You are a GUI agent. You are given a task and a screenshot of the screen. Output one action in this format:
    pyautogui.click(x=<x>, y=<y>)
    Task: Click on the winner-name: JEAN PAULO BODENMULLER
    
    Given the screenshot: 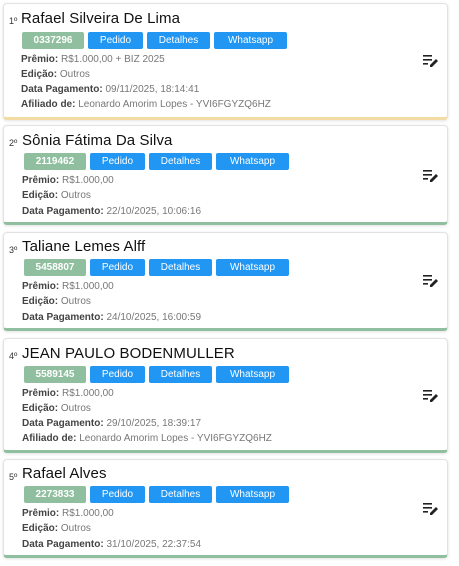 What is the action you would take?
    pyautogui.click(x=128, y=353)
    